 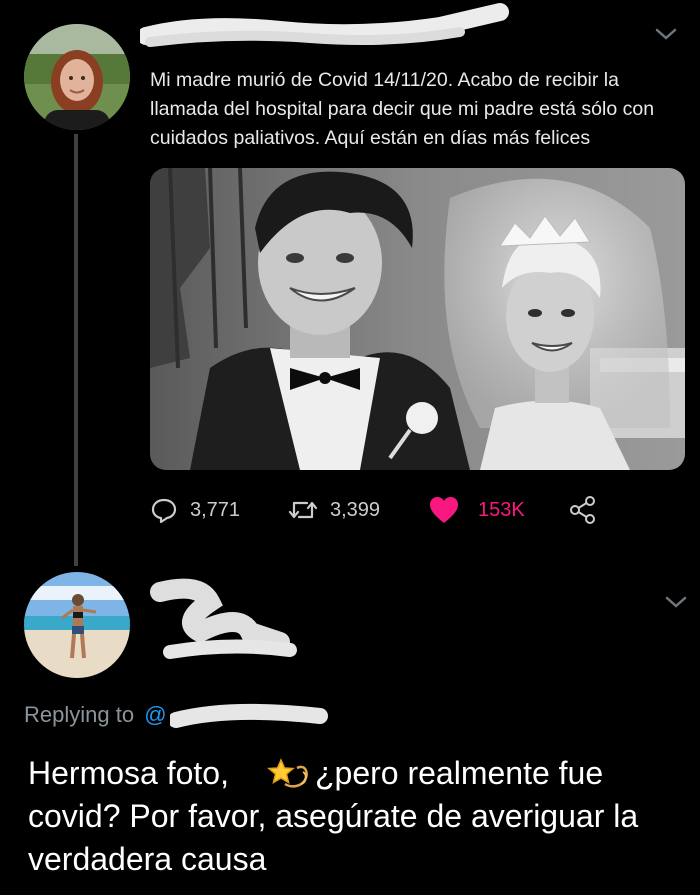 I want to click on redacted-replied-handle, so click(x=249, y=715).